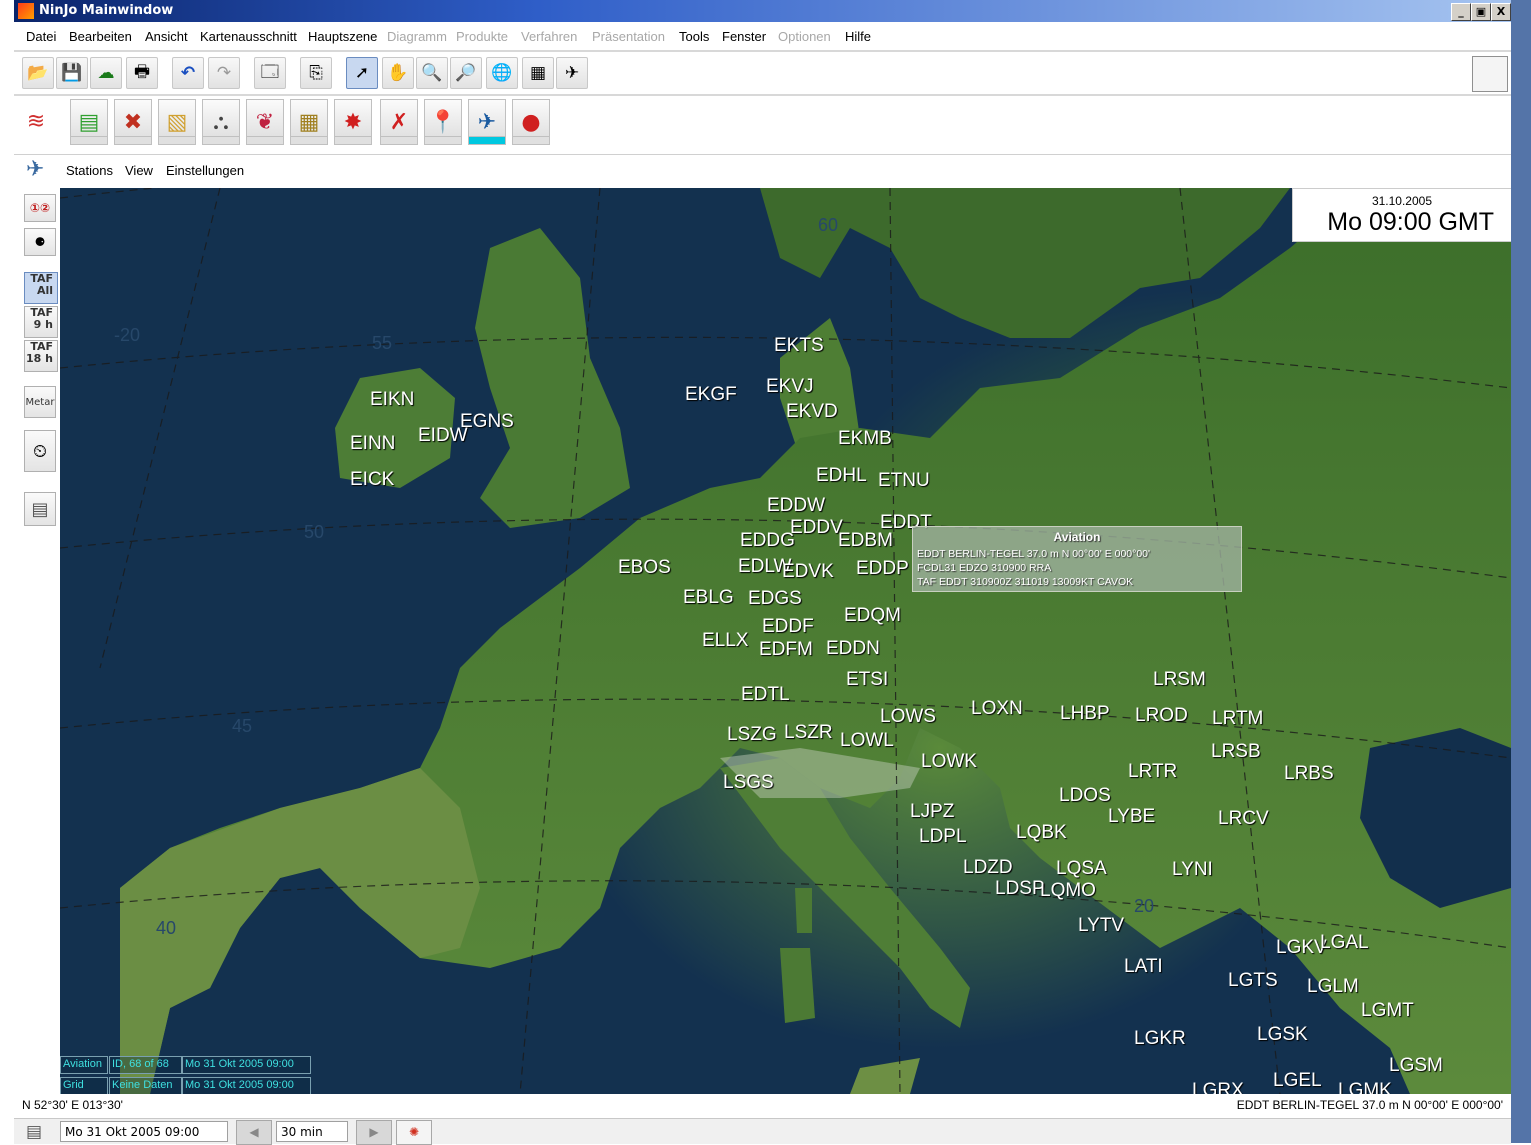 The width and height of the screenshot is (1531, 1145). What do you see at coordinates (372, 480) in the screenshot?
I see `station-eick: EICK` at bounding box center [372, 480].